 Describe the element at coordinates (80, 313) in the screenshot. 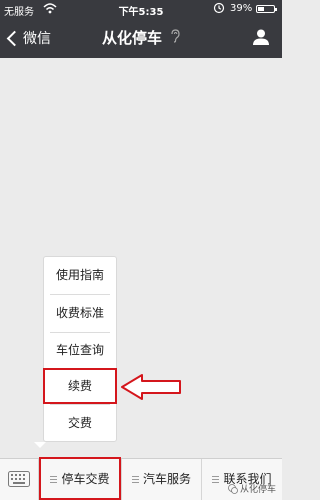

I see `submenu-item-fees: 收费标准` at that location.